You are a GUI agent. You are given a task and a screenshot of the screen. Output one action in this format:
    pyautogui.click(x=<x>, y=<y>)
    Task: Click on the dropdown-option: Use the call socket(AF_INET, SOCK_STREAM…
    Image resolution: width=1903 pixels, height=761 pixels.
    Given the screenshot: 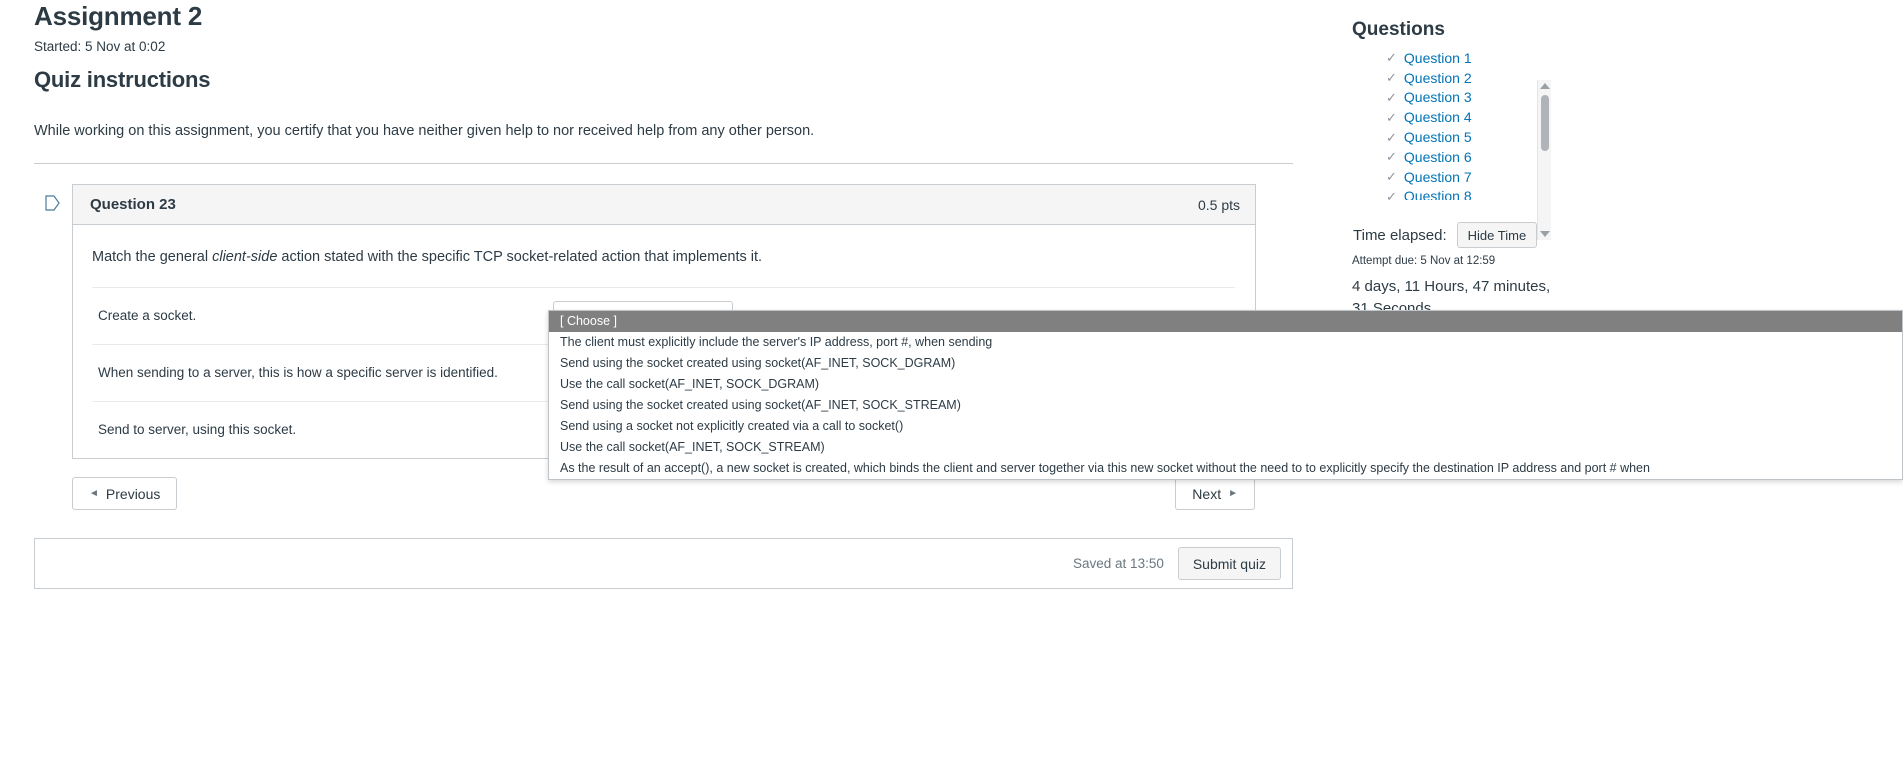 What is the action you would take?
    pyautogui.click(x=1225, y=447)
    